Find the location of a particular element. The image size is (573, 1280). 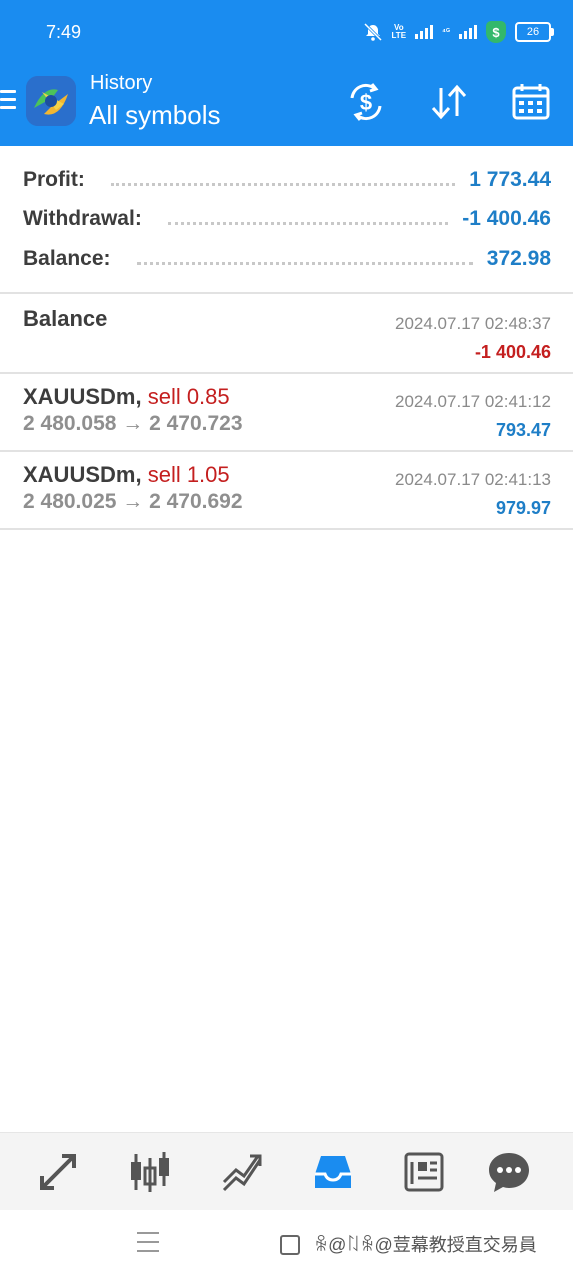

deal-symbol-line: XAUUSDm, sell 1.05 is located at coordinates (126, 475).